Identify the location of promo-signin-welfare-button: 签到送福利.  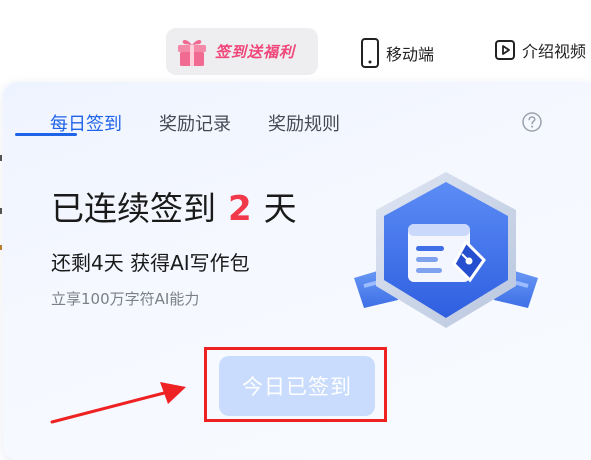
(242, 51).